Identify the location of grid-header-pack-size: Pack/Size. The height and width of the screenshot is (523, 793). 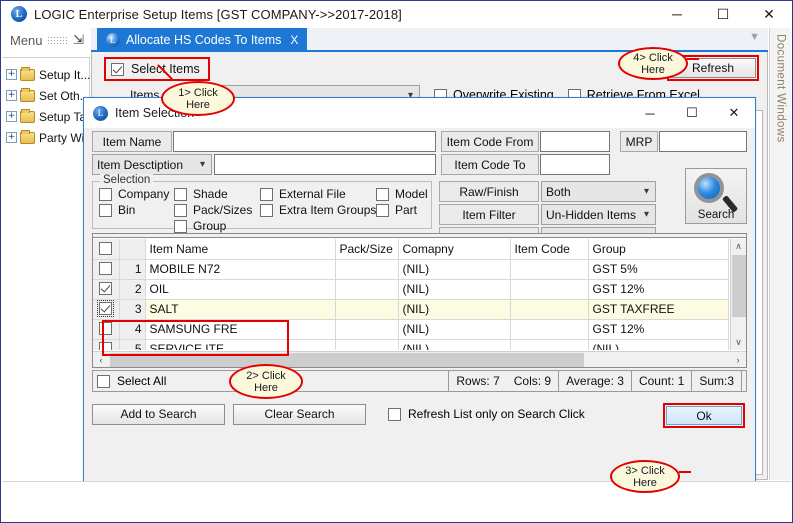
(367, 249).